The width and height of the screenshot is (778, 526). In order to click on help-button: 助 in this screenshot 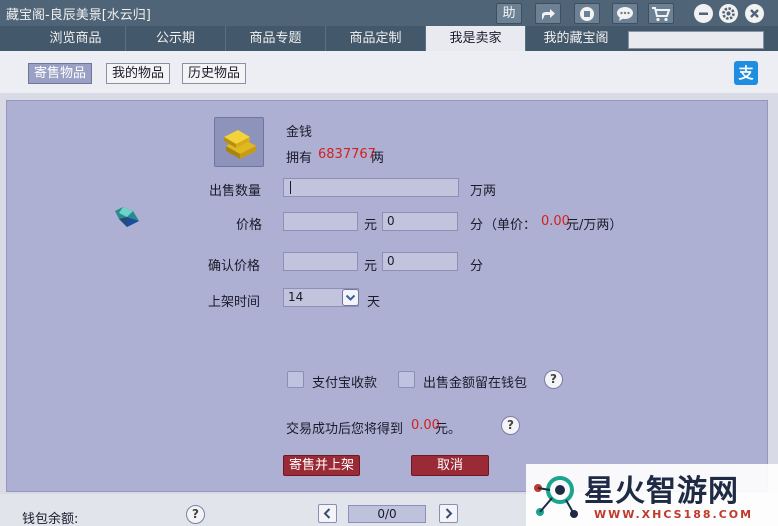, I will do `click(509, 13)`.